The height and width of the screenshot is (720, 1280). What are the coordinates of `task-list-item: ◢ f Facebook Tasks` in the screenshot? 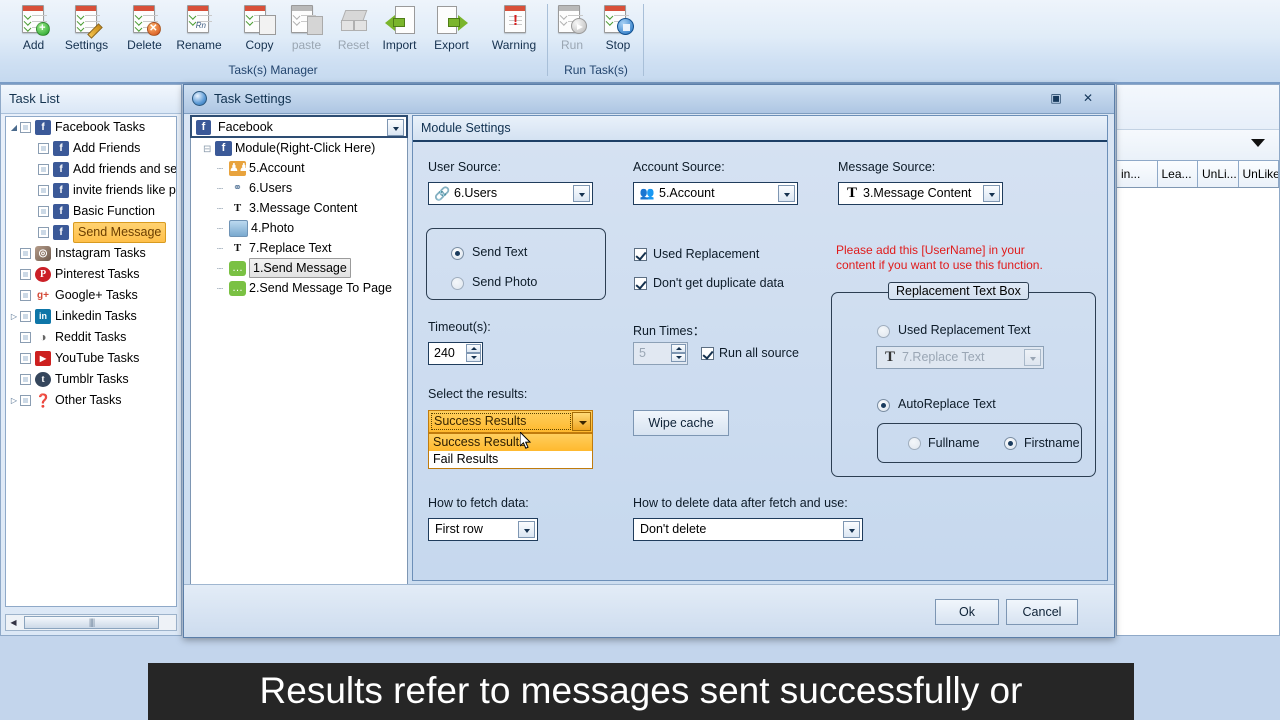 It's located at (91, 127).